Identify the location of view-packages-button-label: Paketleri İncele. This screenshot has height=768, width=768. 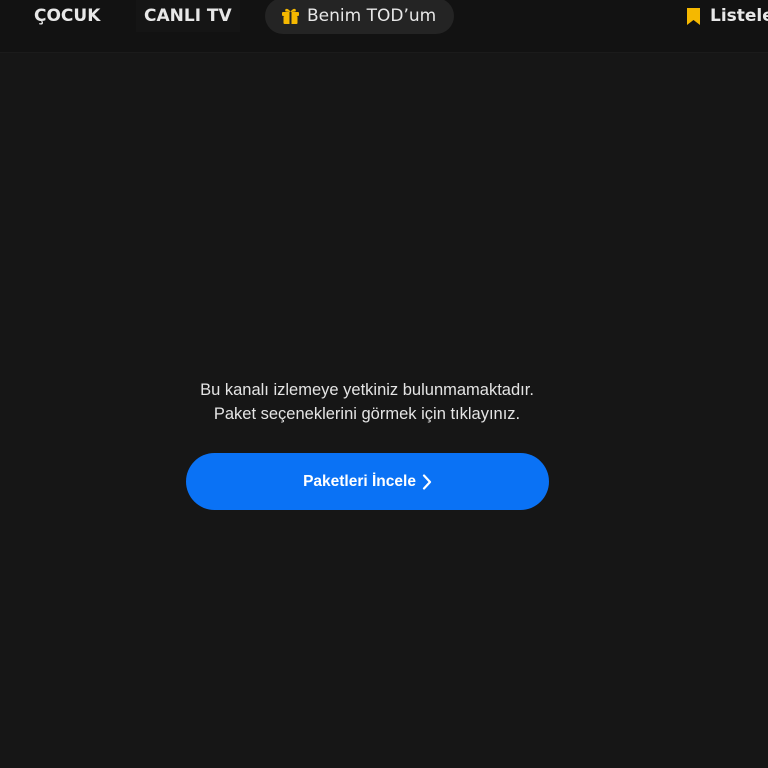
(359, 481).